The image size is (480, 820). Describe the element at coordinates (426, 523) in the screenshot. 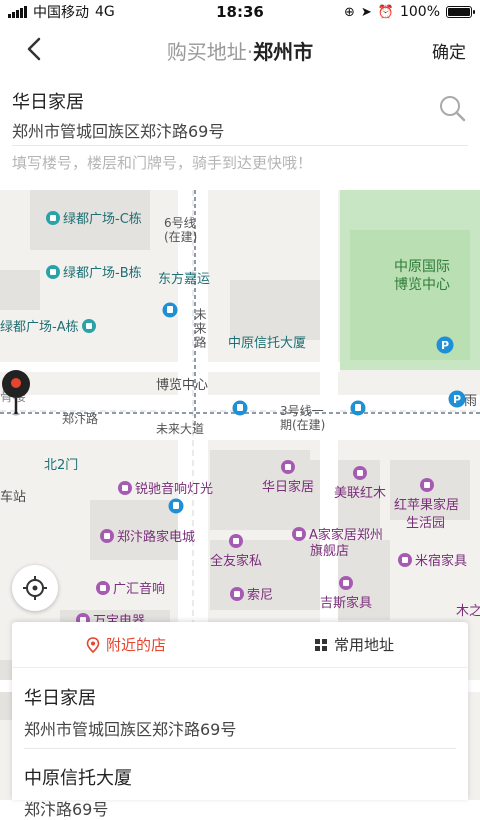

I see `map-label: 生活园` at that location.